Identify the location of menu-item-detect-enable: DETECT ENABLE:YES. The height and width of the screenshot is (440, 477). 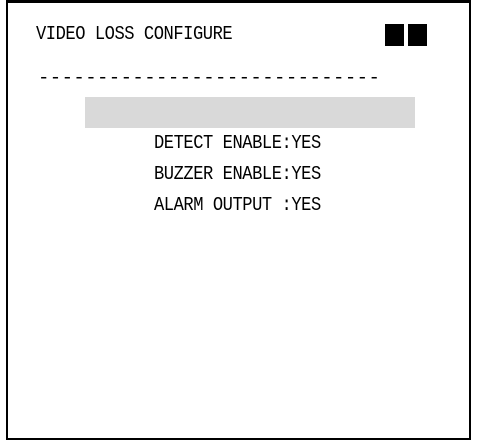
(250, 125).